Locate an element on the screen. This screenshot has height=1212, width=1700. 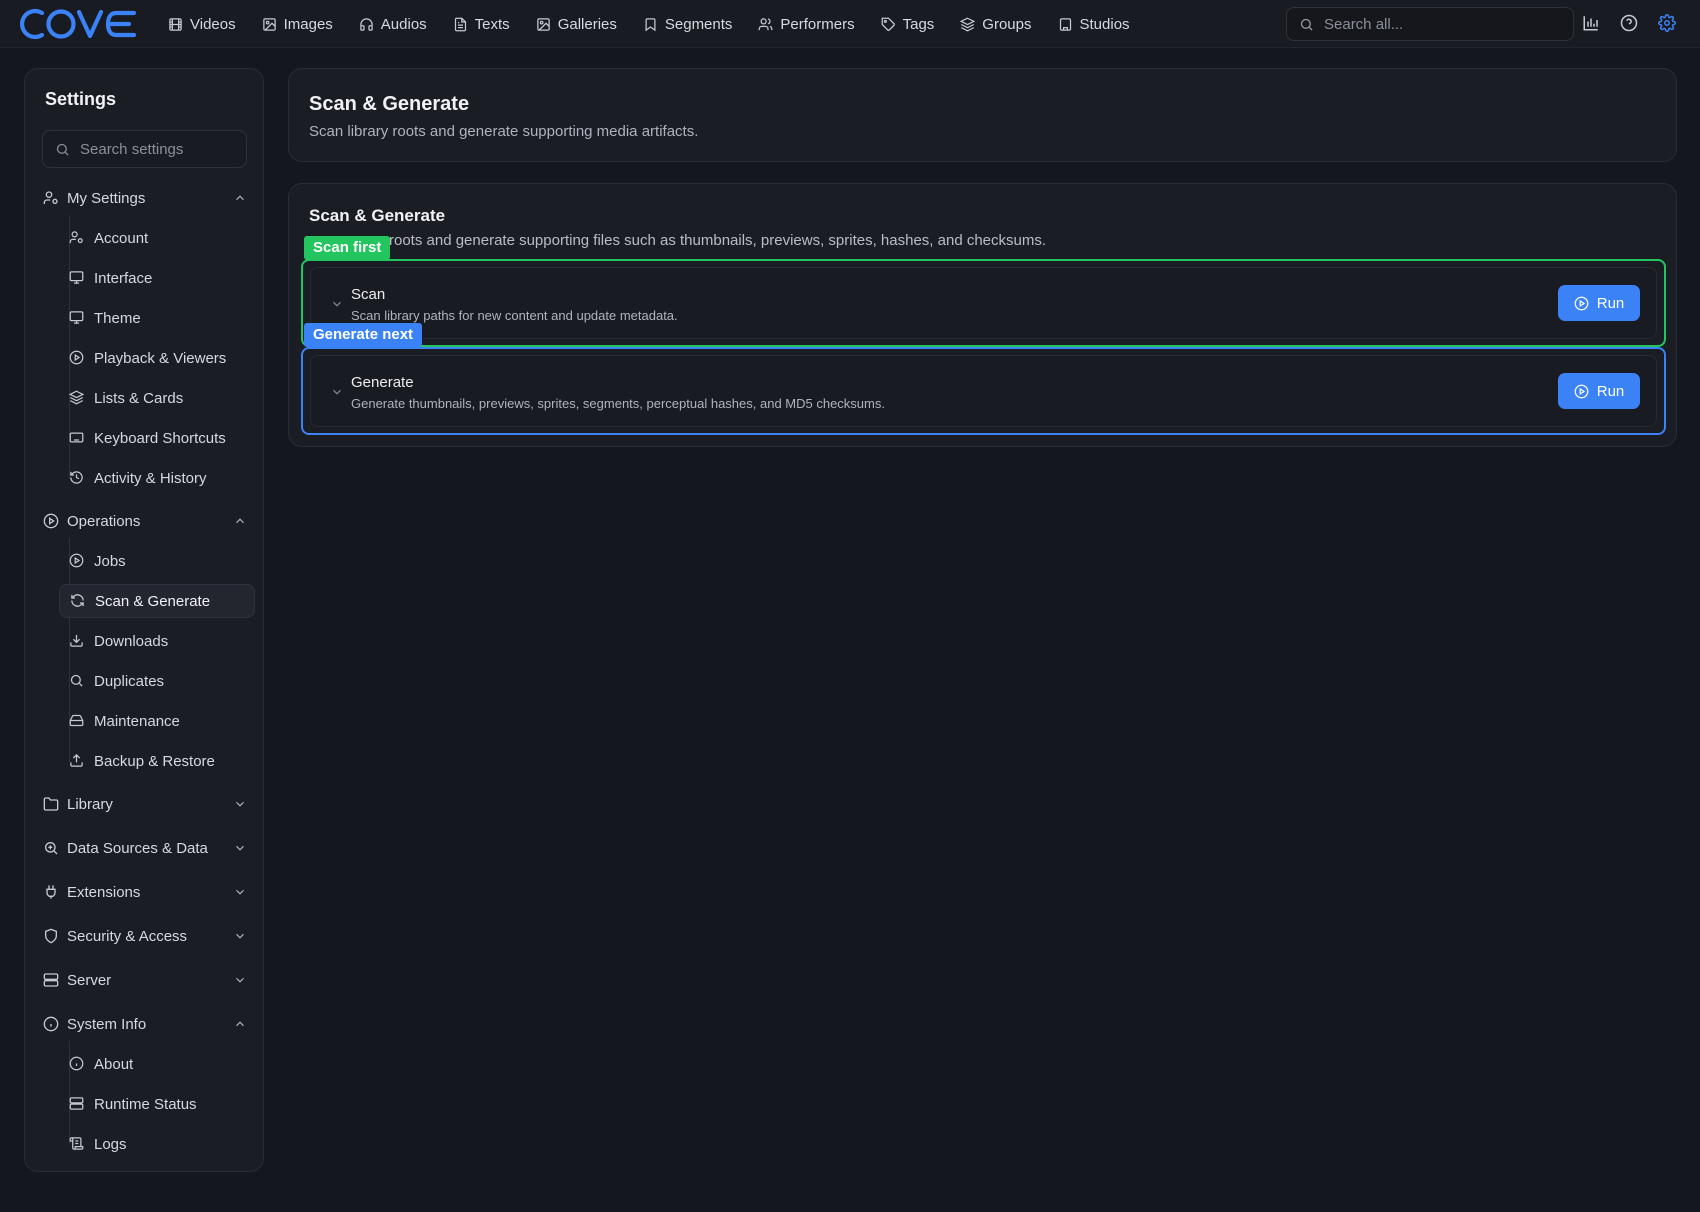
nav-texts: Texts is located at coordinates (481, 24).